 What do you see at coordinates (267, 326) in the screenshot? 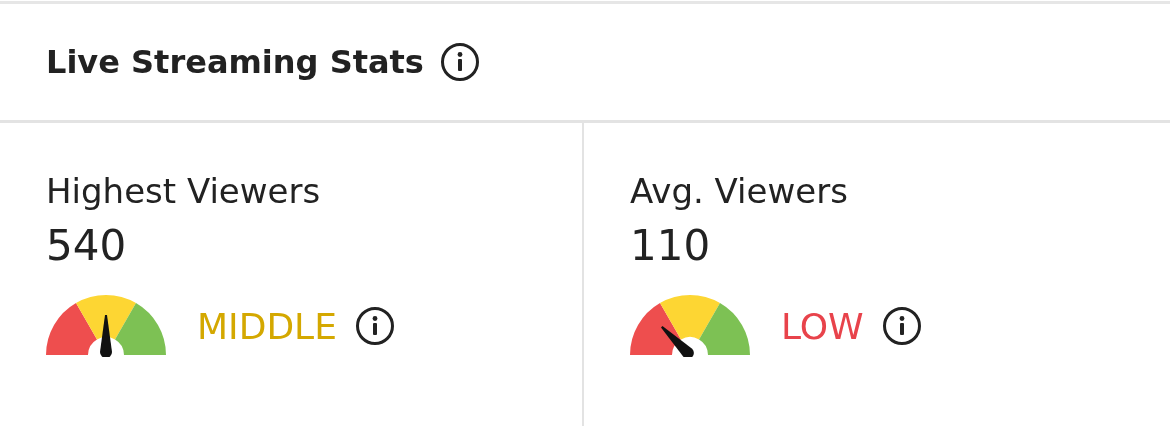
I see `rating-text: MIDDLE` at bounding box center [267, 326].